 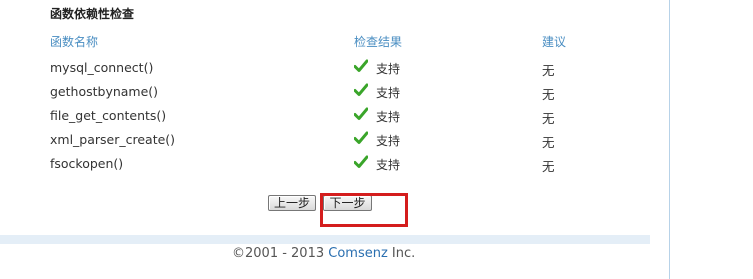 I want to click on section-title: 函数依赖性检查, so click(x=92, y=14).